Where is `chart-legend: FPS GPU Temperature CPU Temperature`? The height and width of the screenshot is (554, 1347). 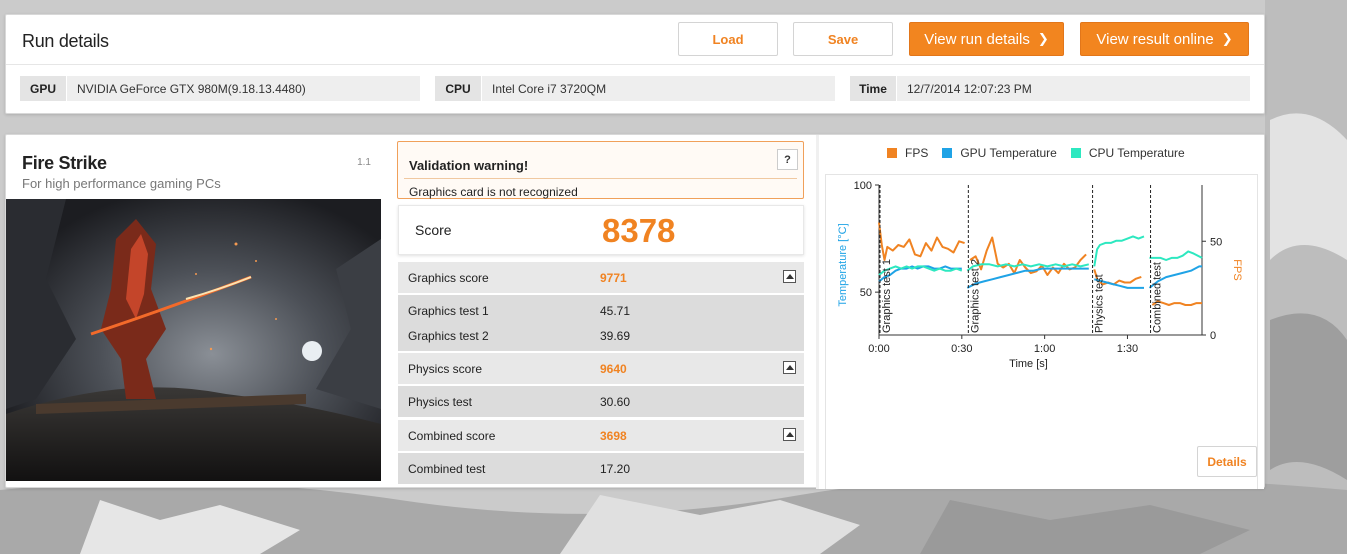 chart-legend: FPS GPU Temperature CPU Temperature is located at coordinates (1043, 153).